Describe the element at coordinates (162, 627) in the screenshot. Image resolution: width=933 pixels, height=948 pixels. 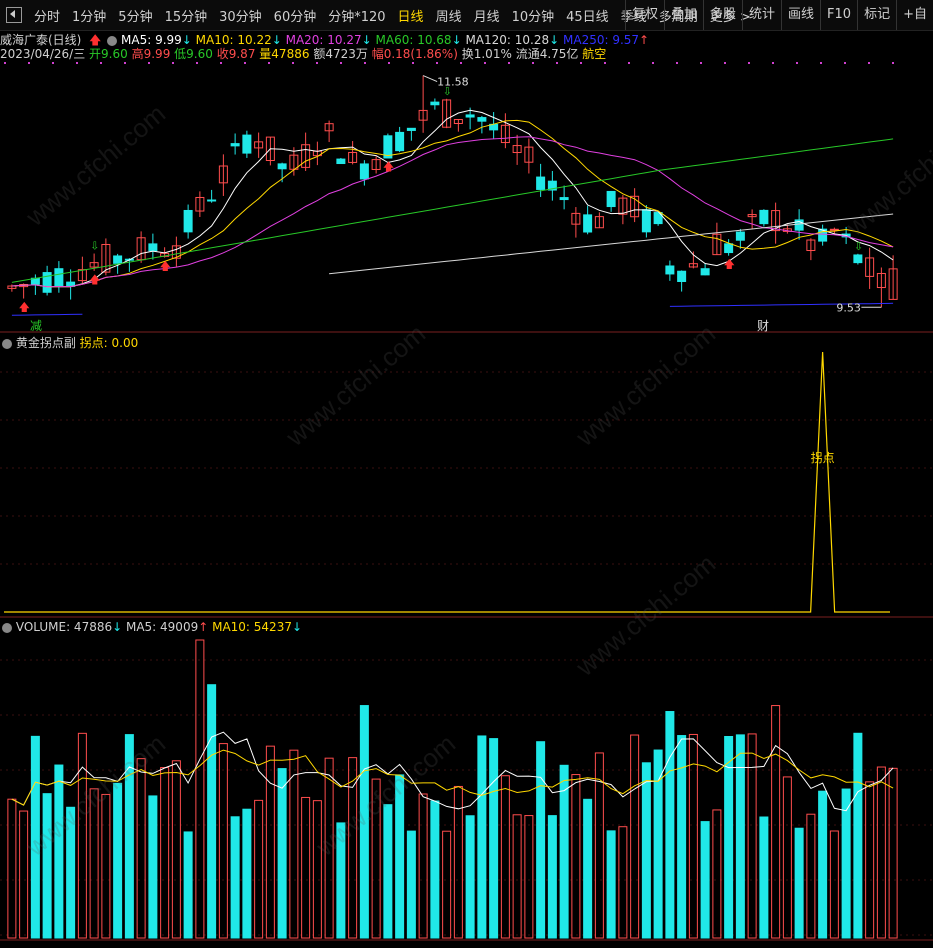
I see `vol-ma5-label: MA5: 49009` at that location.